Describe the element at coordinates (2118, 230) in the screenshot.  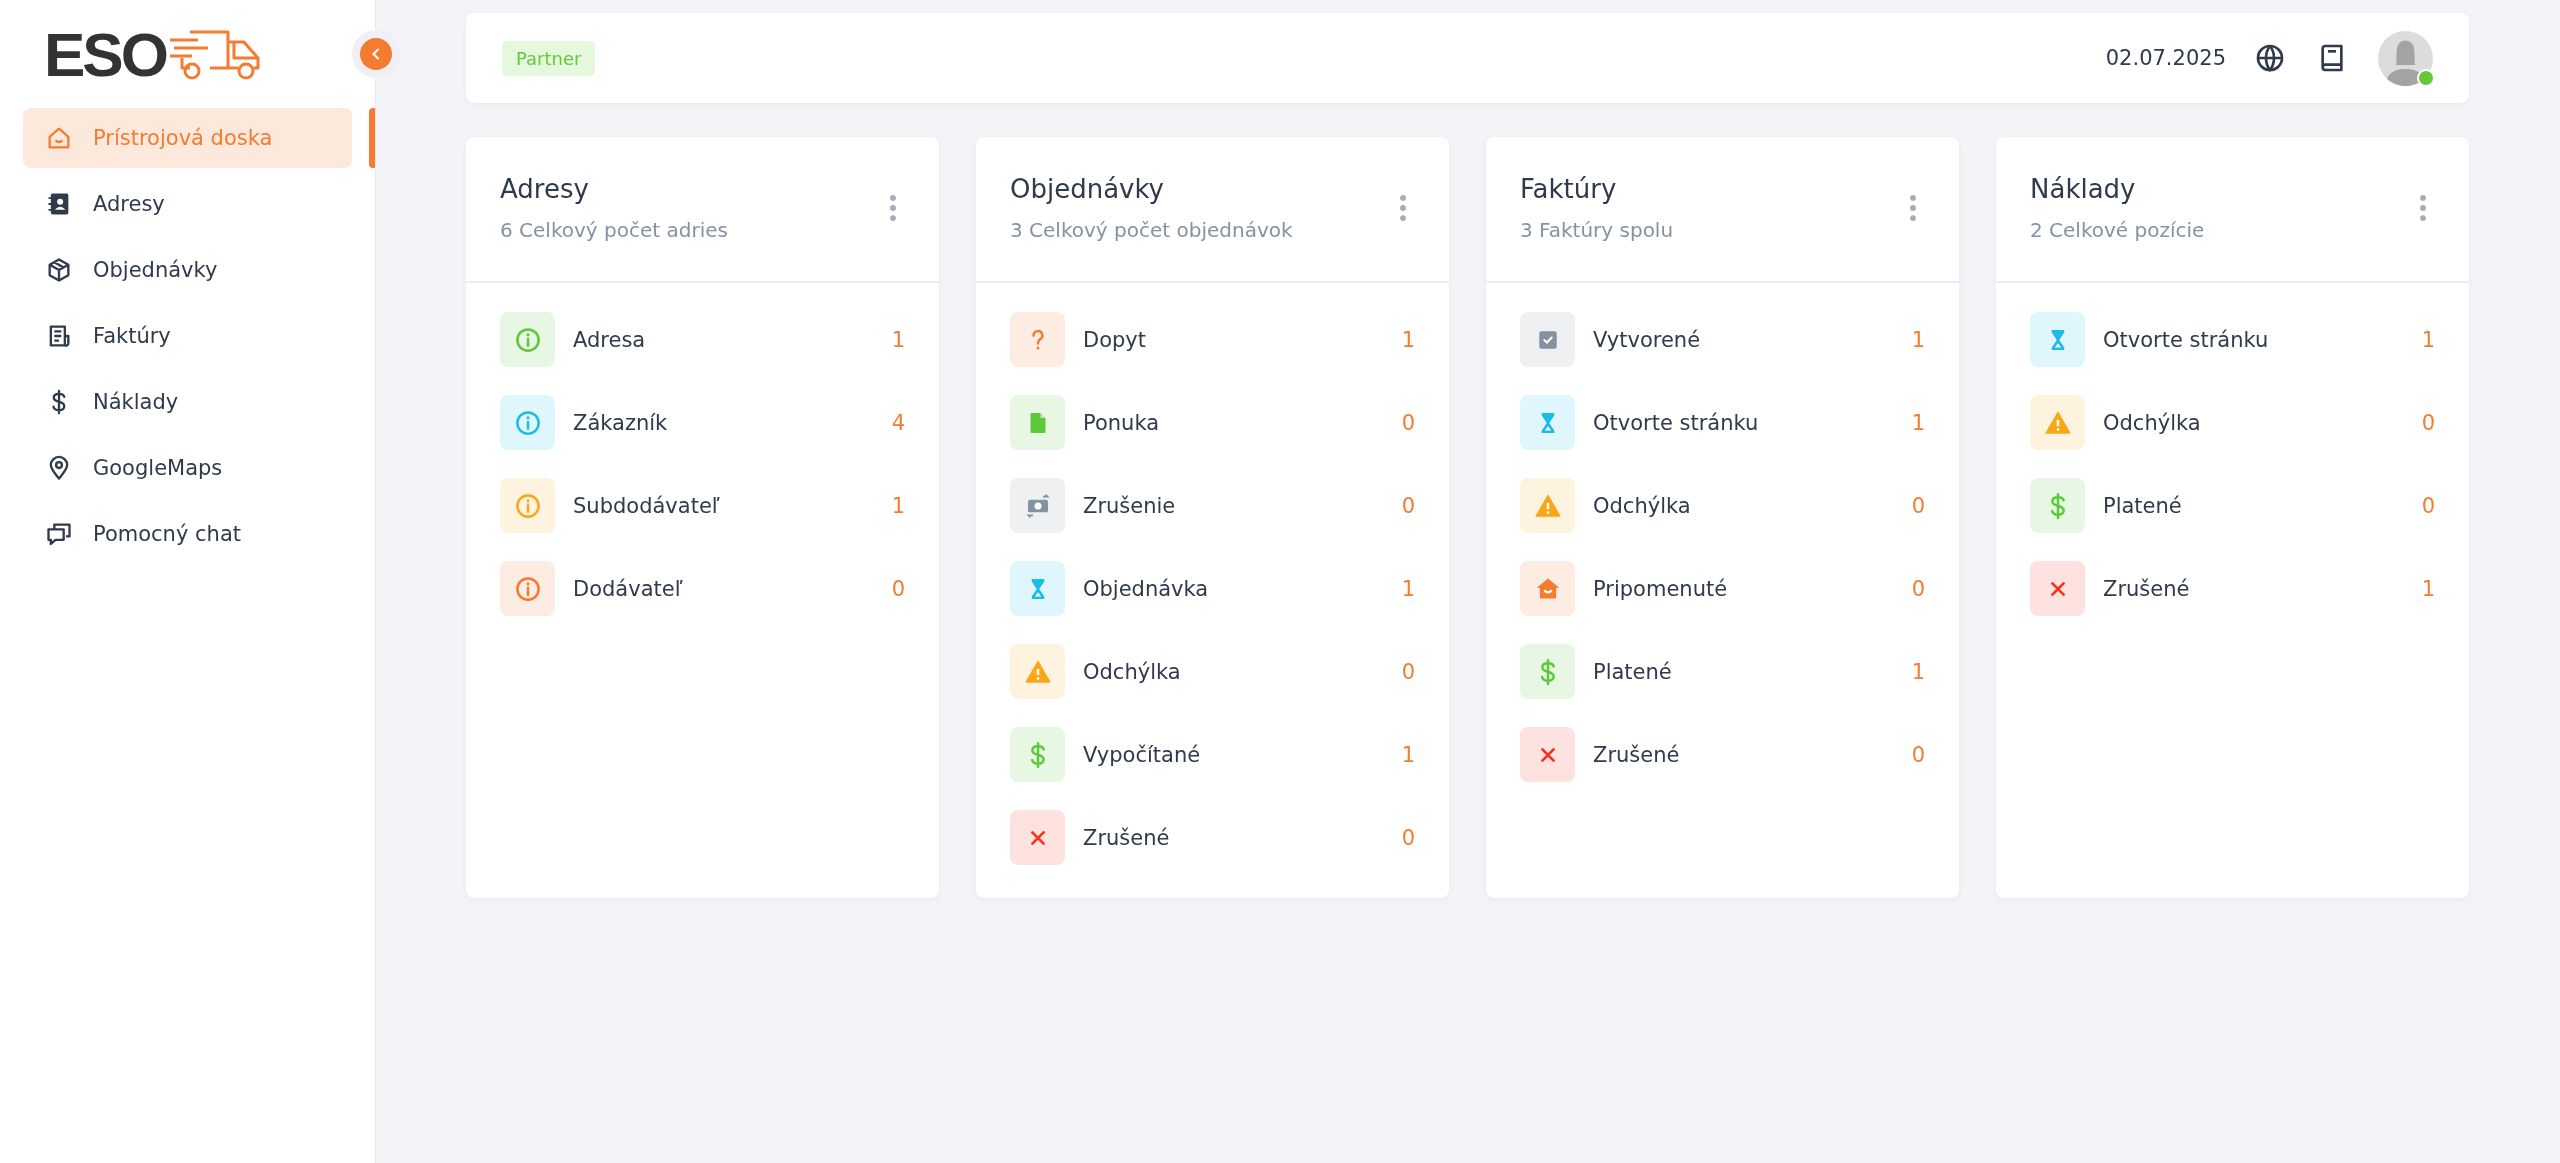
I see `card-subtitle: 2 Celkové pozície` at that location.